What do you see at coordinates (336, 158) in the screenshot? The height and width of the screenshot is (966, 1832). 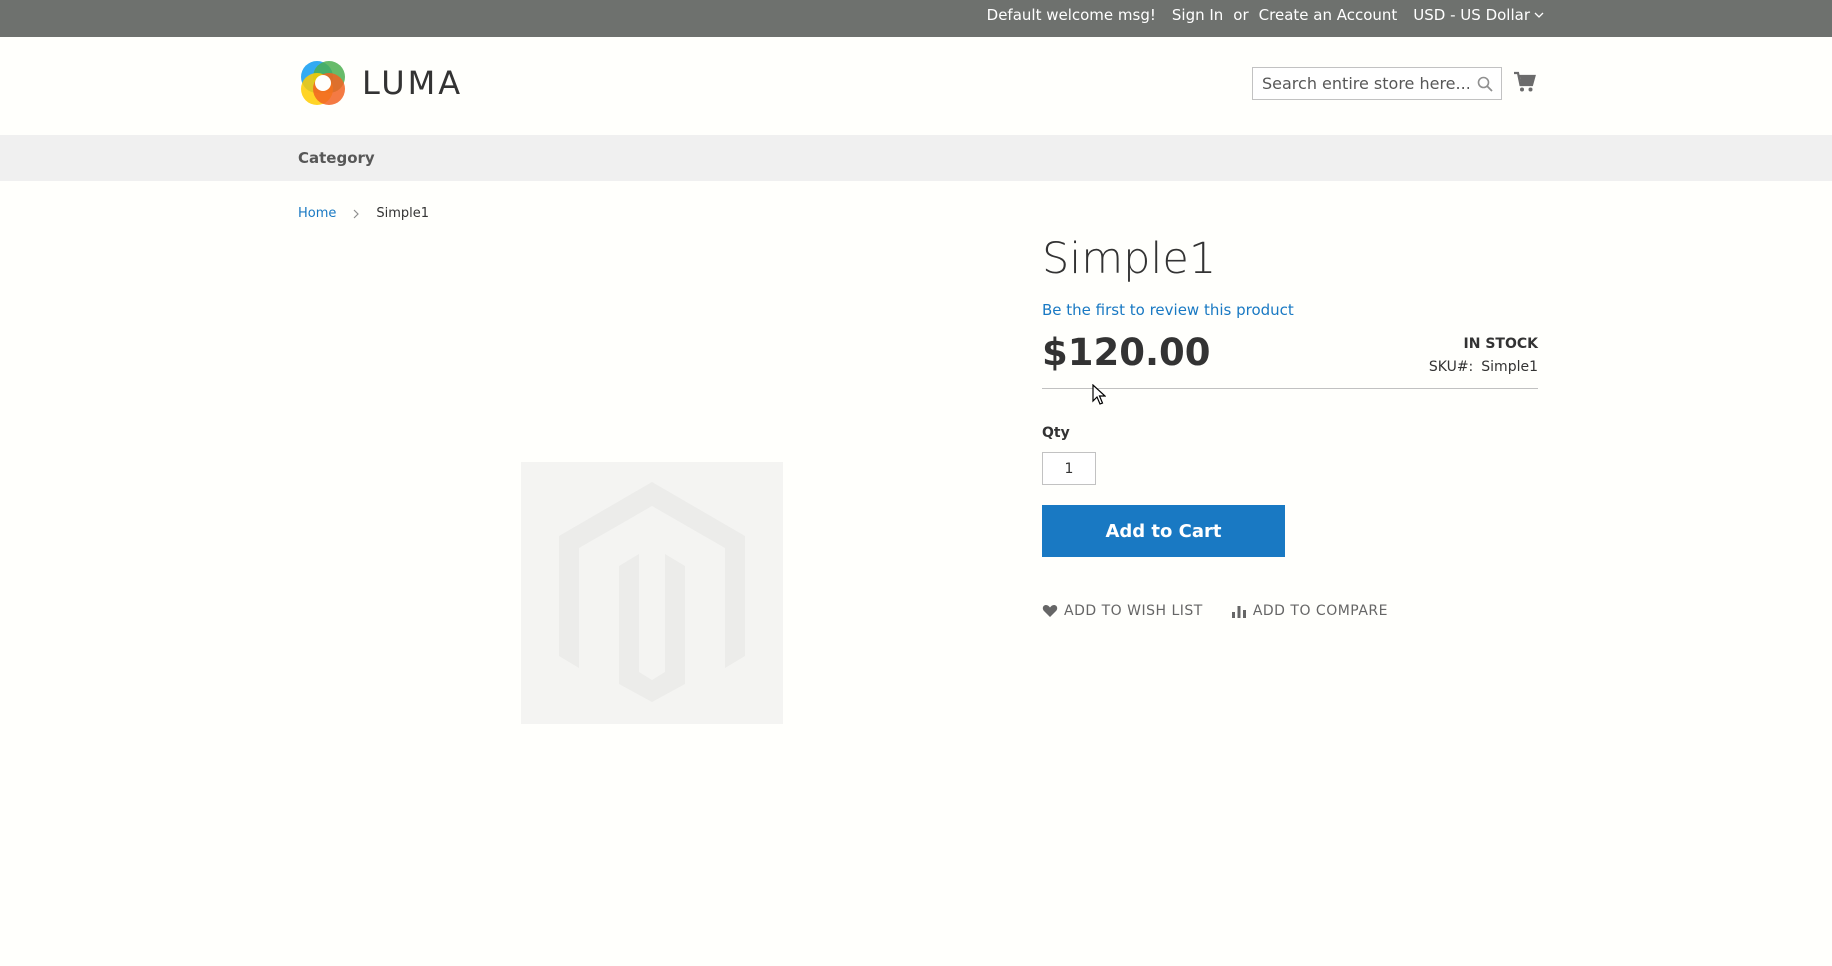 I see `nav-item-category: Category` at bounding box center [336, 158].